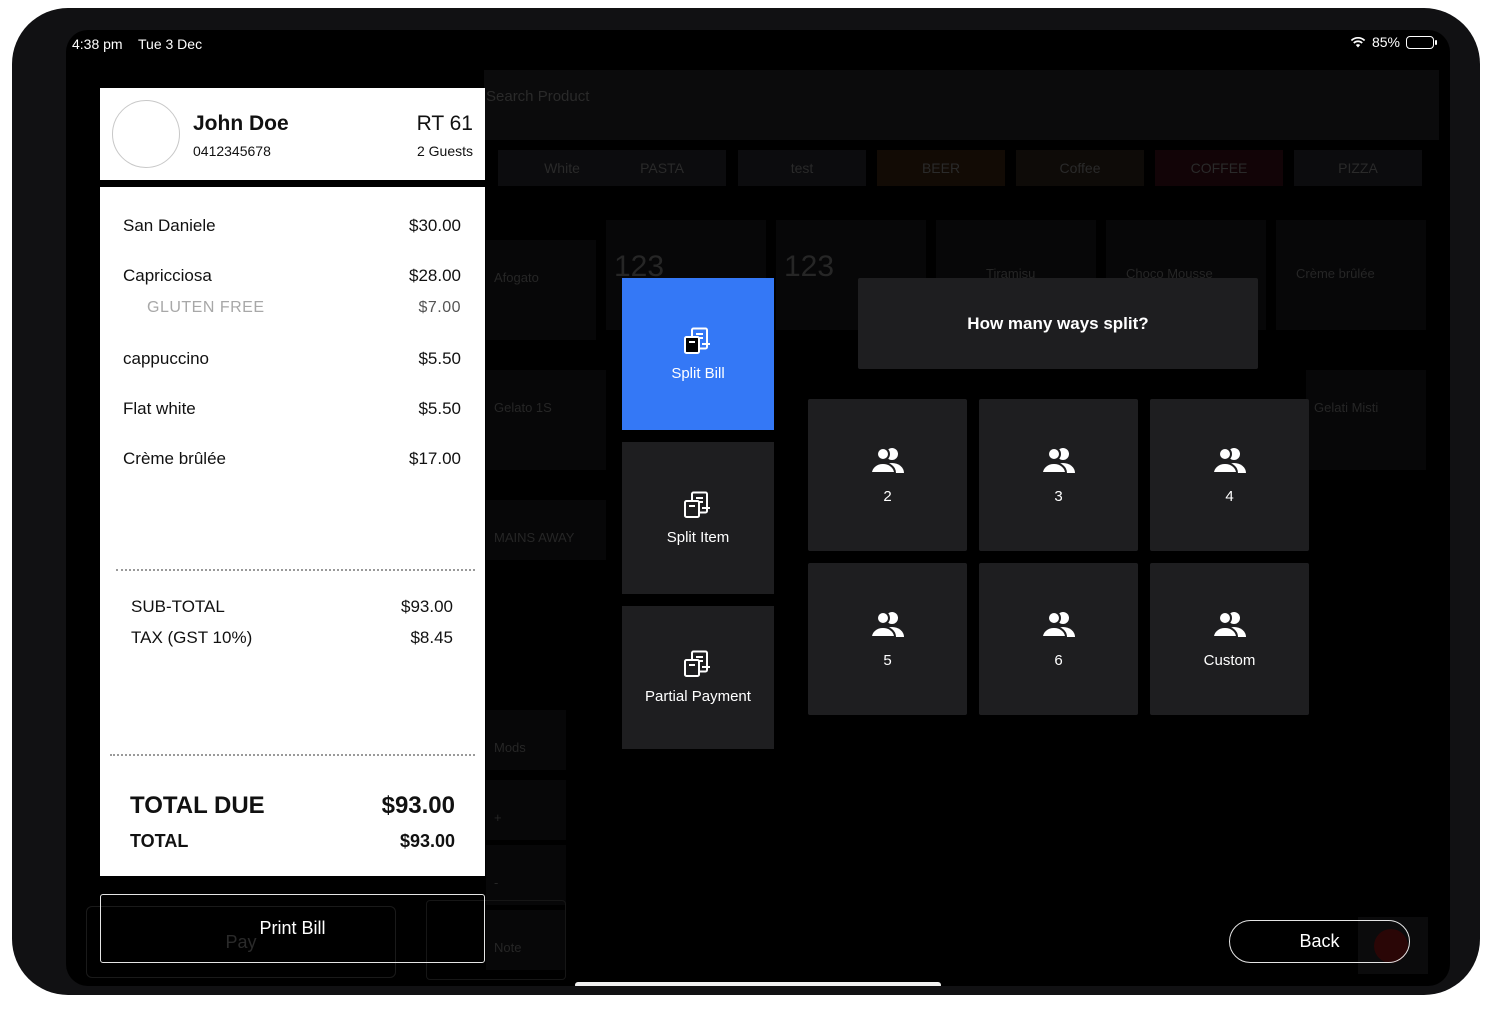 This screenshot has height=1011, width=1492. I want to click on item-name: San Daniele, so click(169, 225).